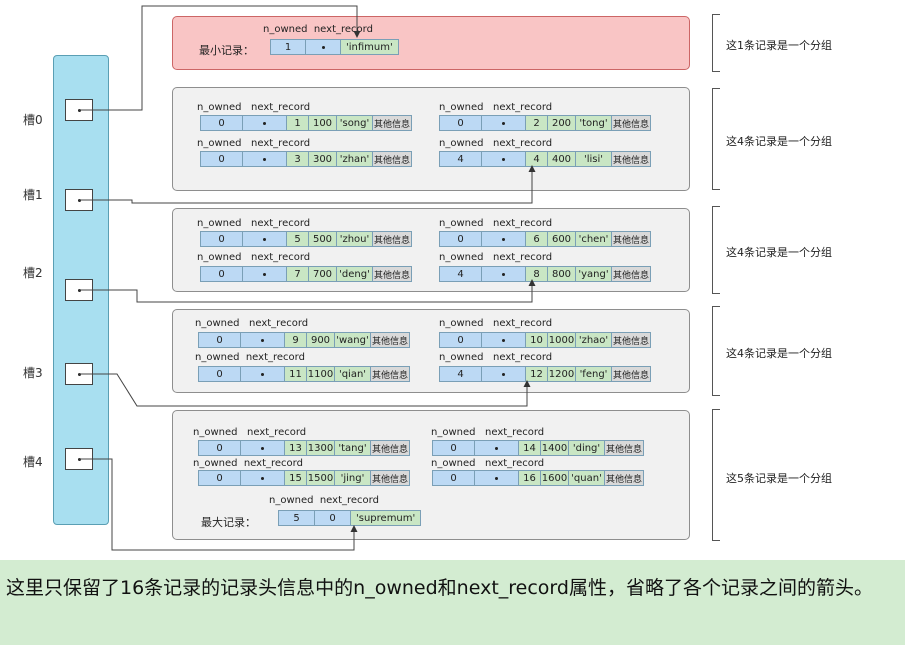 The height and width of the screenshot is (645, 905). I want to click on group3-header-right-b: n_owned next_record, so click(496, 357).